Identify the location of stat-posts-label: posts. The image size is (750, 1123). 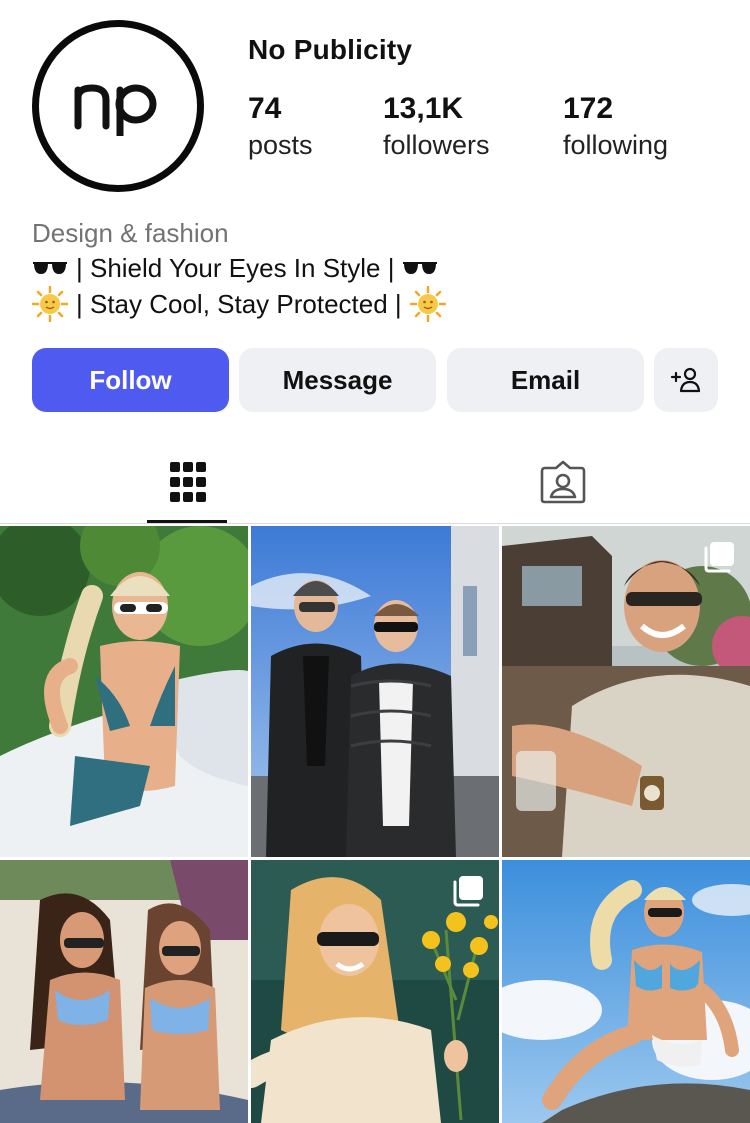
(280, 145).